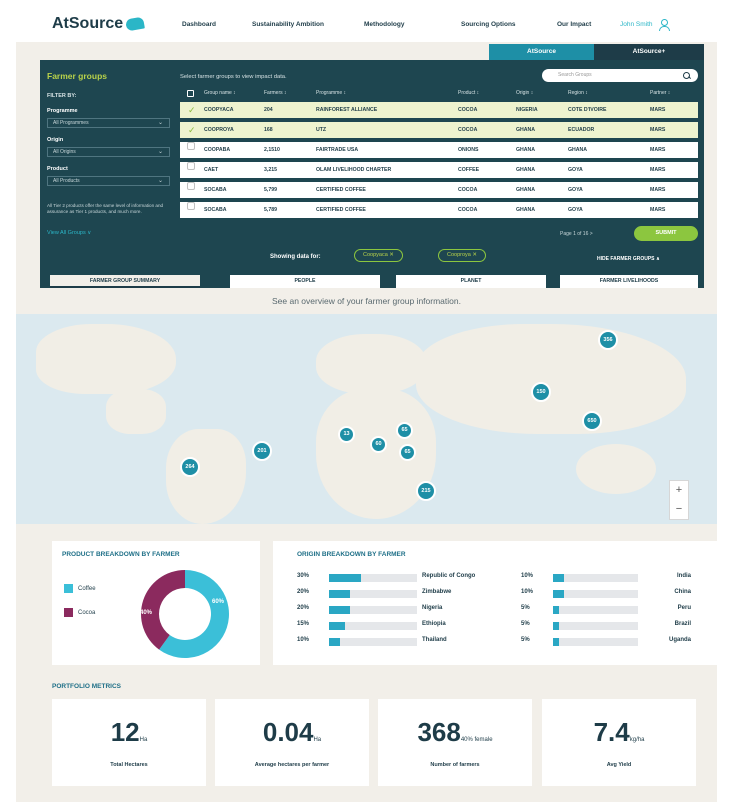  I want to click on map-pin: 264, so click(190, 467).